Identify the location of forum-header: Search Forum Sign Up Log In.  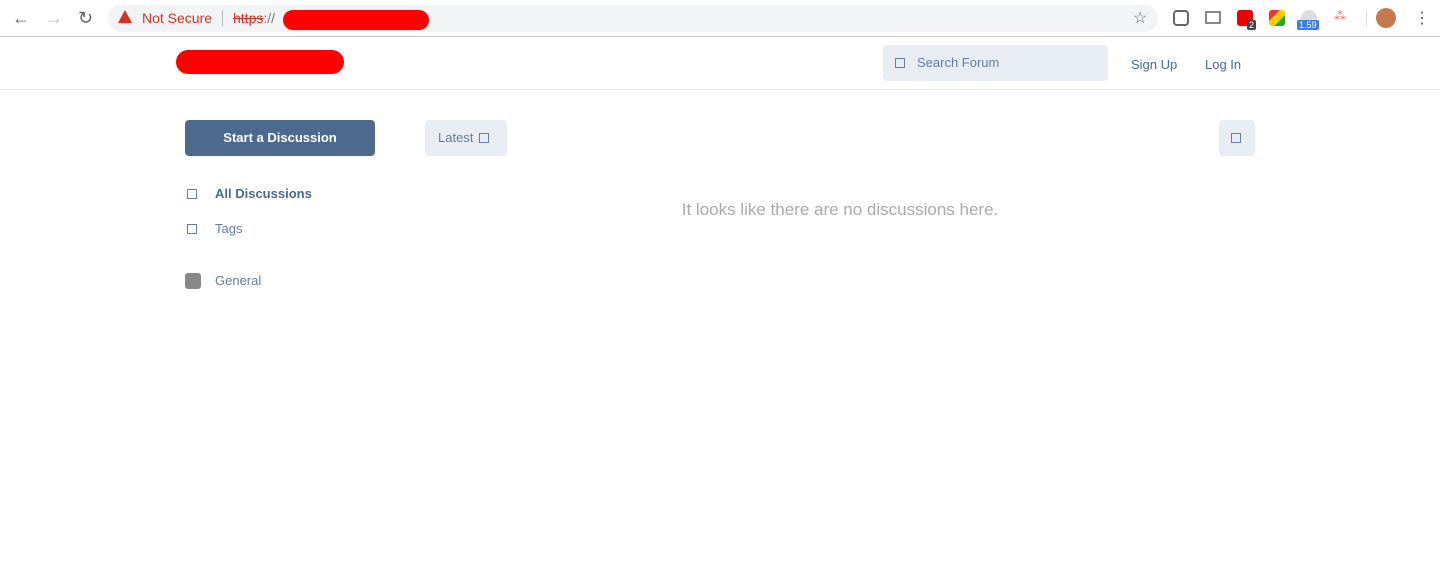
(720, 64).